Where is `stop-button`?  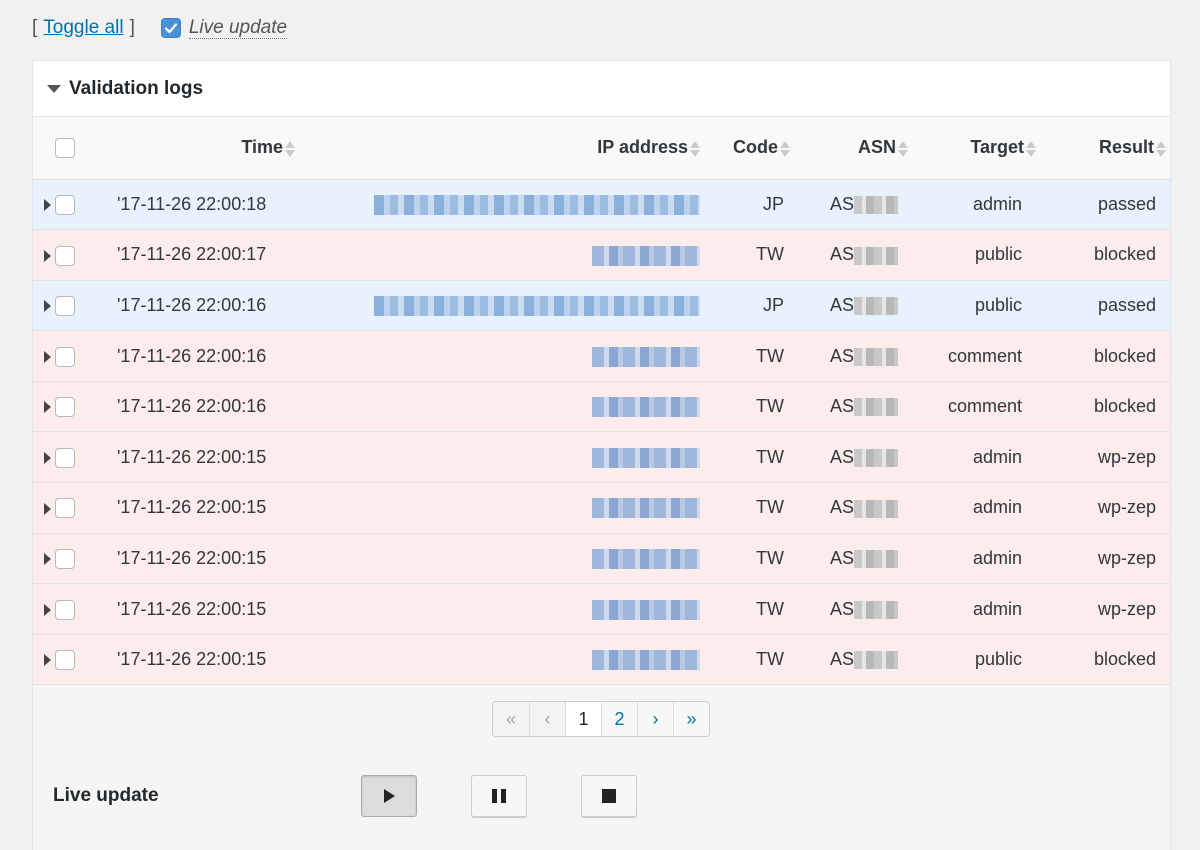
stop-button is located at coordinates (609, 796).